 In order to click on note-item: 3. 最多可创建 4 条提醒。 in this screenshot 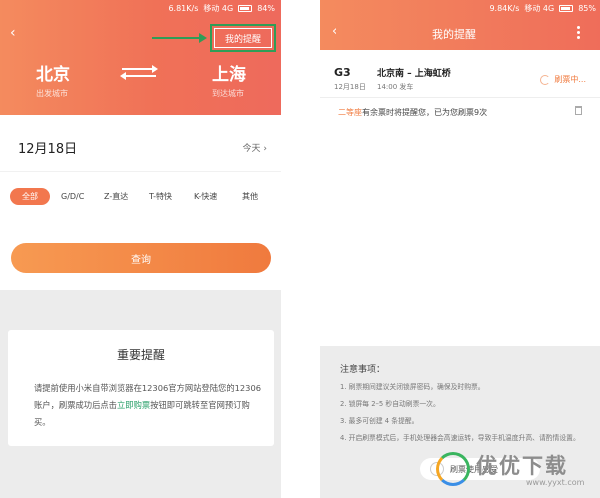, I will do `click(379, 421)`.